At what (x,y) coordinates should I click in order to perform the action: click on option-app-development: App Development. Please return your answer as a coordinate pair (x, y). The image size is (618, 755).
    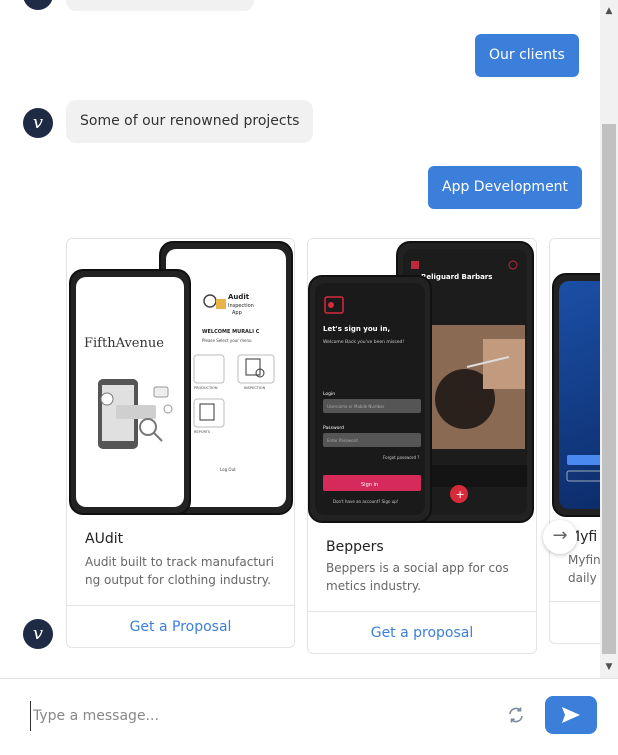
    Looking at the image, I should click on (505, 187).